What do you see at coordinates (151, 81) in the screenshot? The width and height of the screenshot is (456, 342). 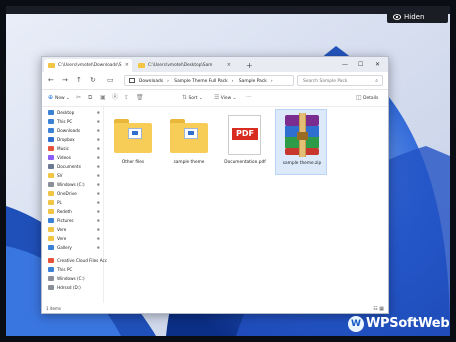 I see `breadcrumb-downloads: Downloads` at bounding box center [151, 81].